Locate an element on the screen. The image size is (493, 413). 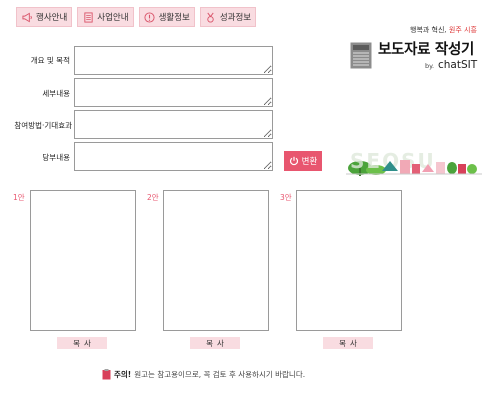
draft-1-number: 1안 is located at coordinates (19, 197).